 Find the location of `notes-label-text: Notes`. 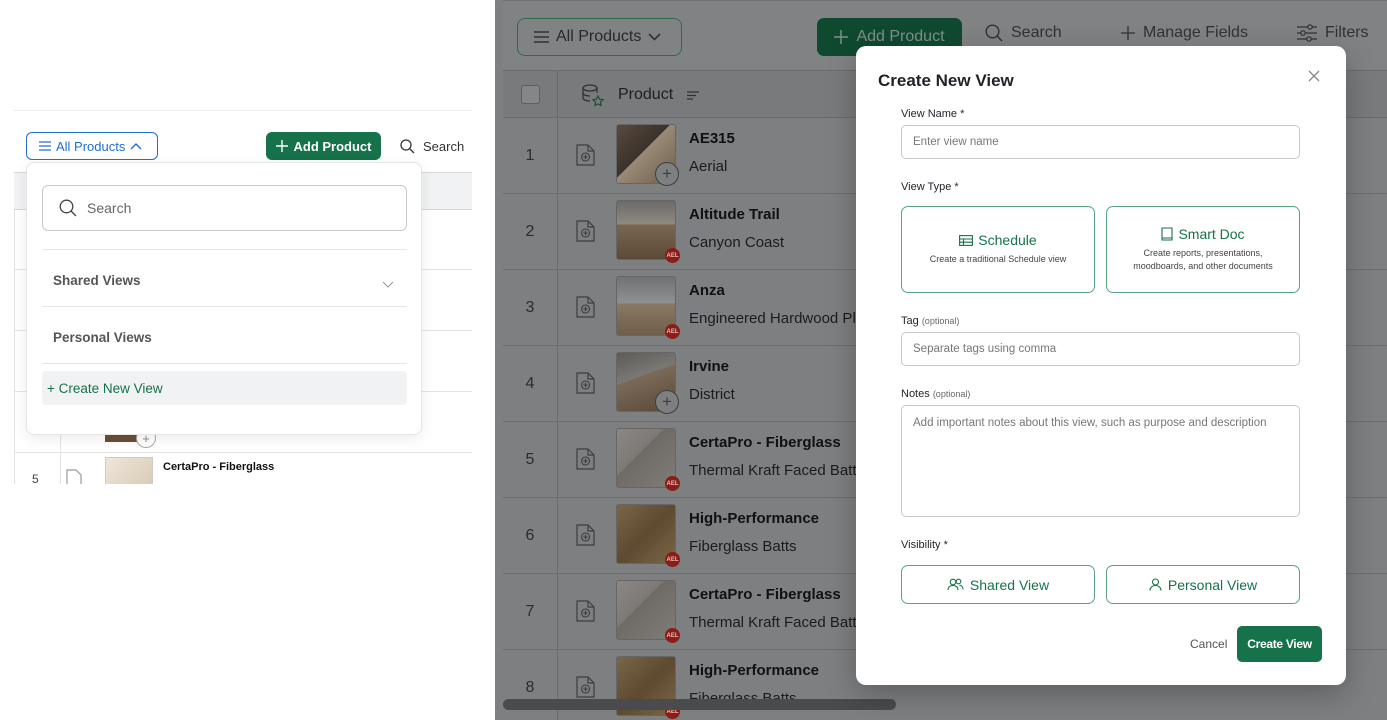

notes-label-text: Notes is located at coordinates (915, 394).